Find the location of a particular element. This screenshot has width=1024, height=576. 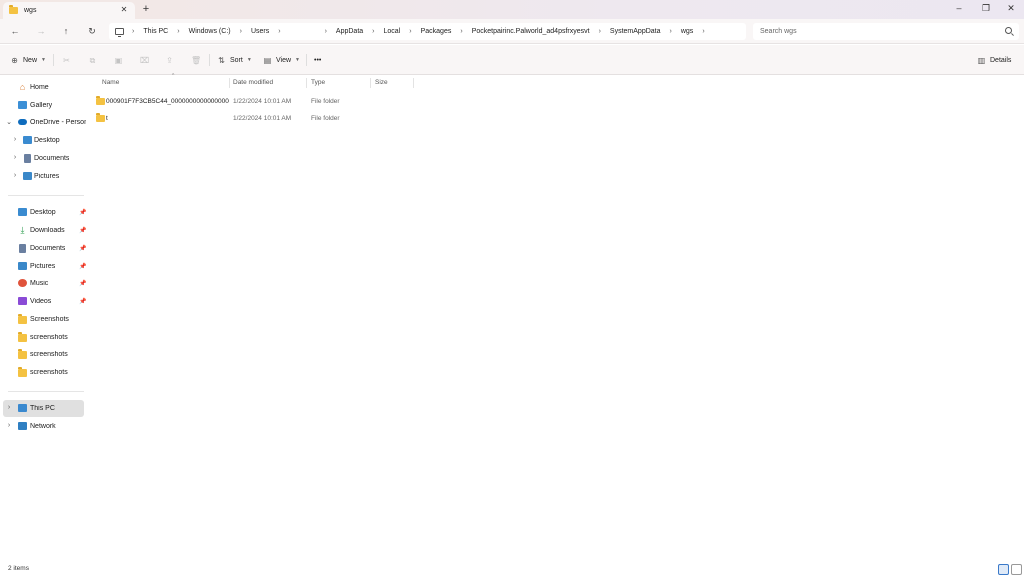

sidebar-item-this-pc: › This PC is located at coordinates (43, 408).